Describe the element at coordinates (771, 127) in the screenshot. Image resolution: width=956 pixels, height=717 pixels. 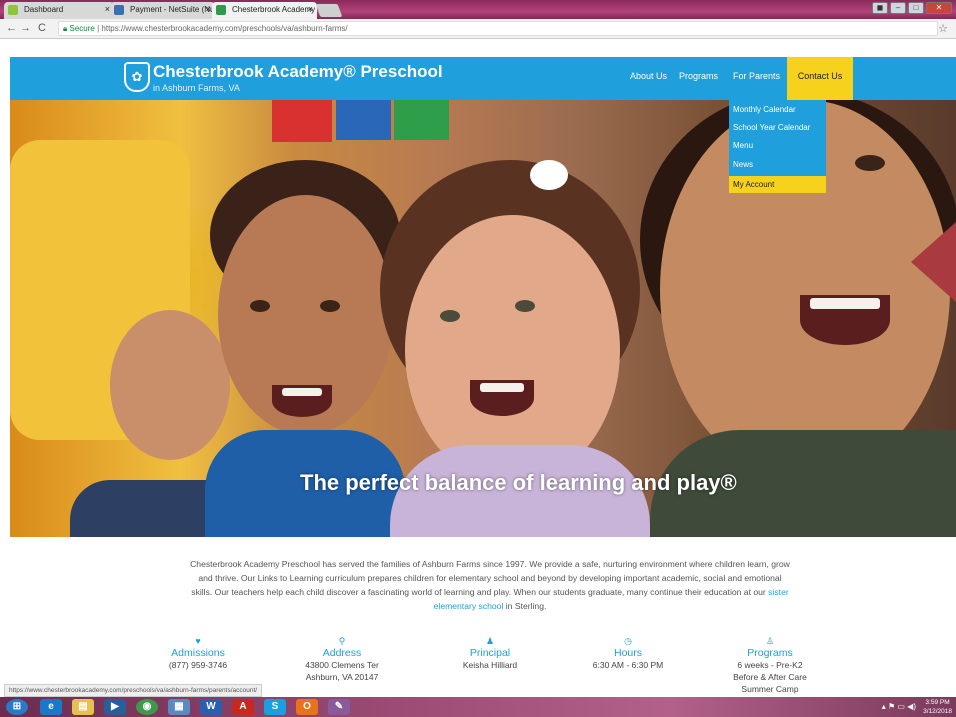
I see `dropdown-item-school-year-calendar: School Year Calendar` at that location.